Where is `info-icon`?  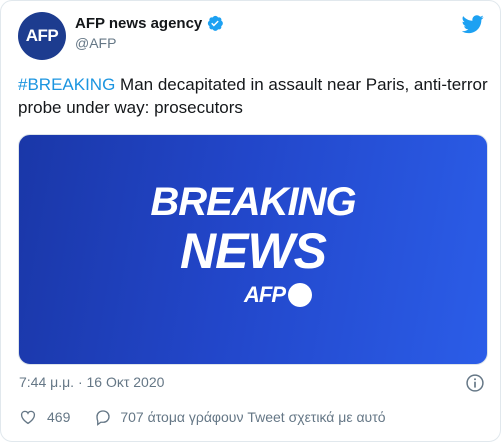 info-icon is located at coordinates (475, 383).